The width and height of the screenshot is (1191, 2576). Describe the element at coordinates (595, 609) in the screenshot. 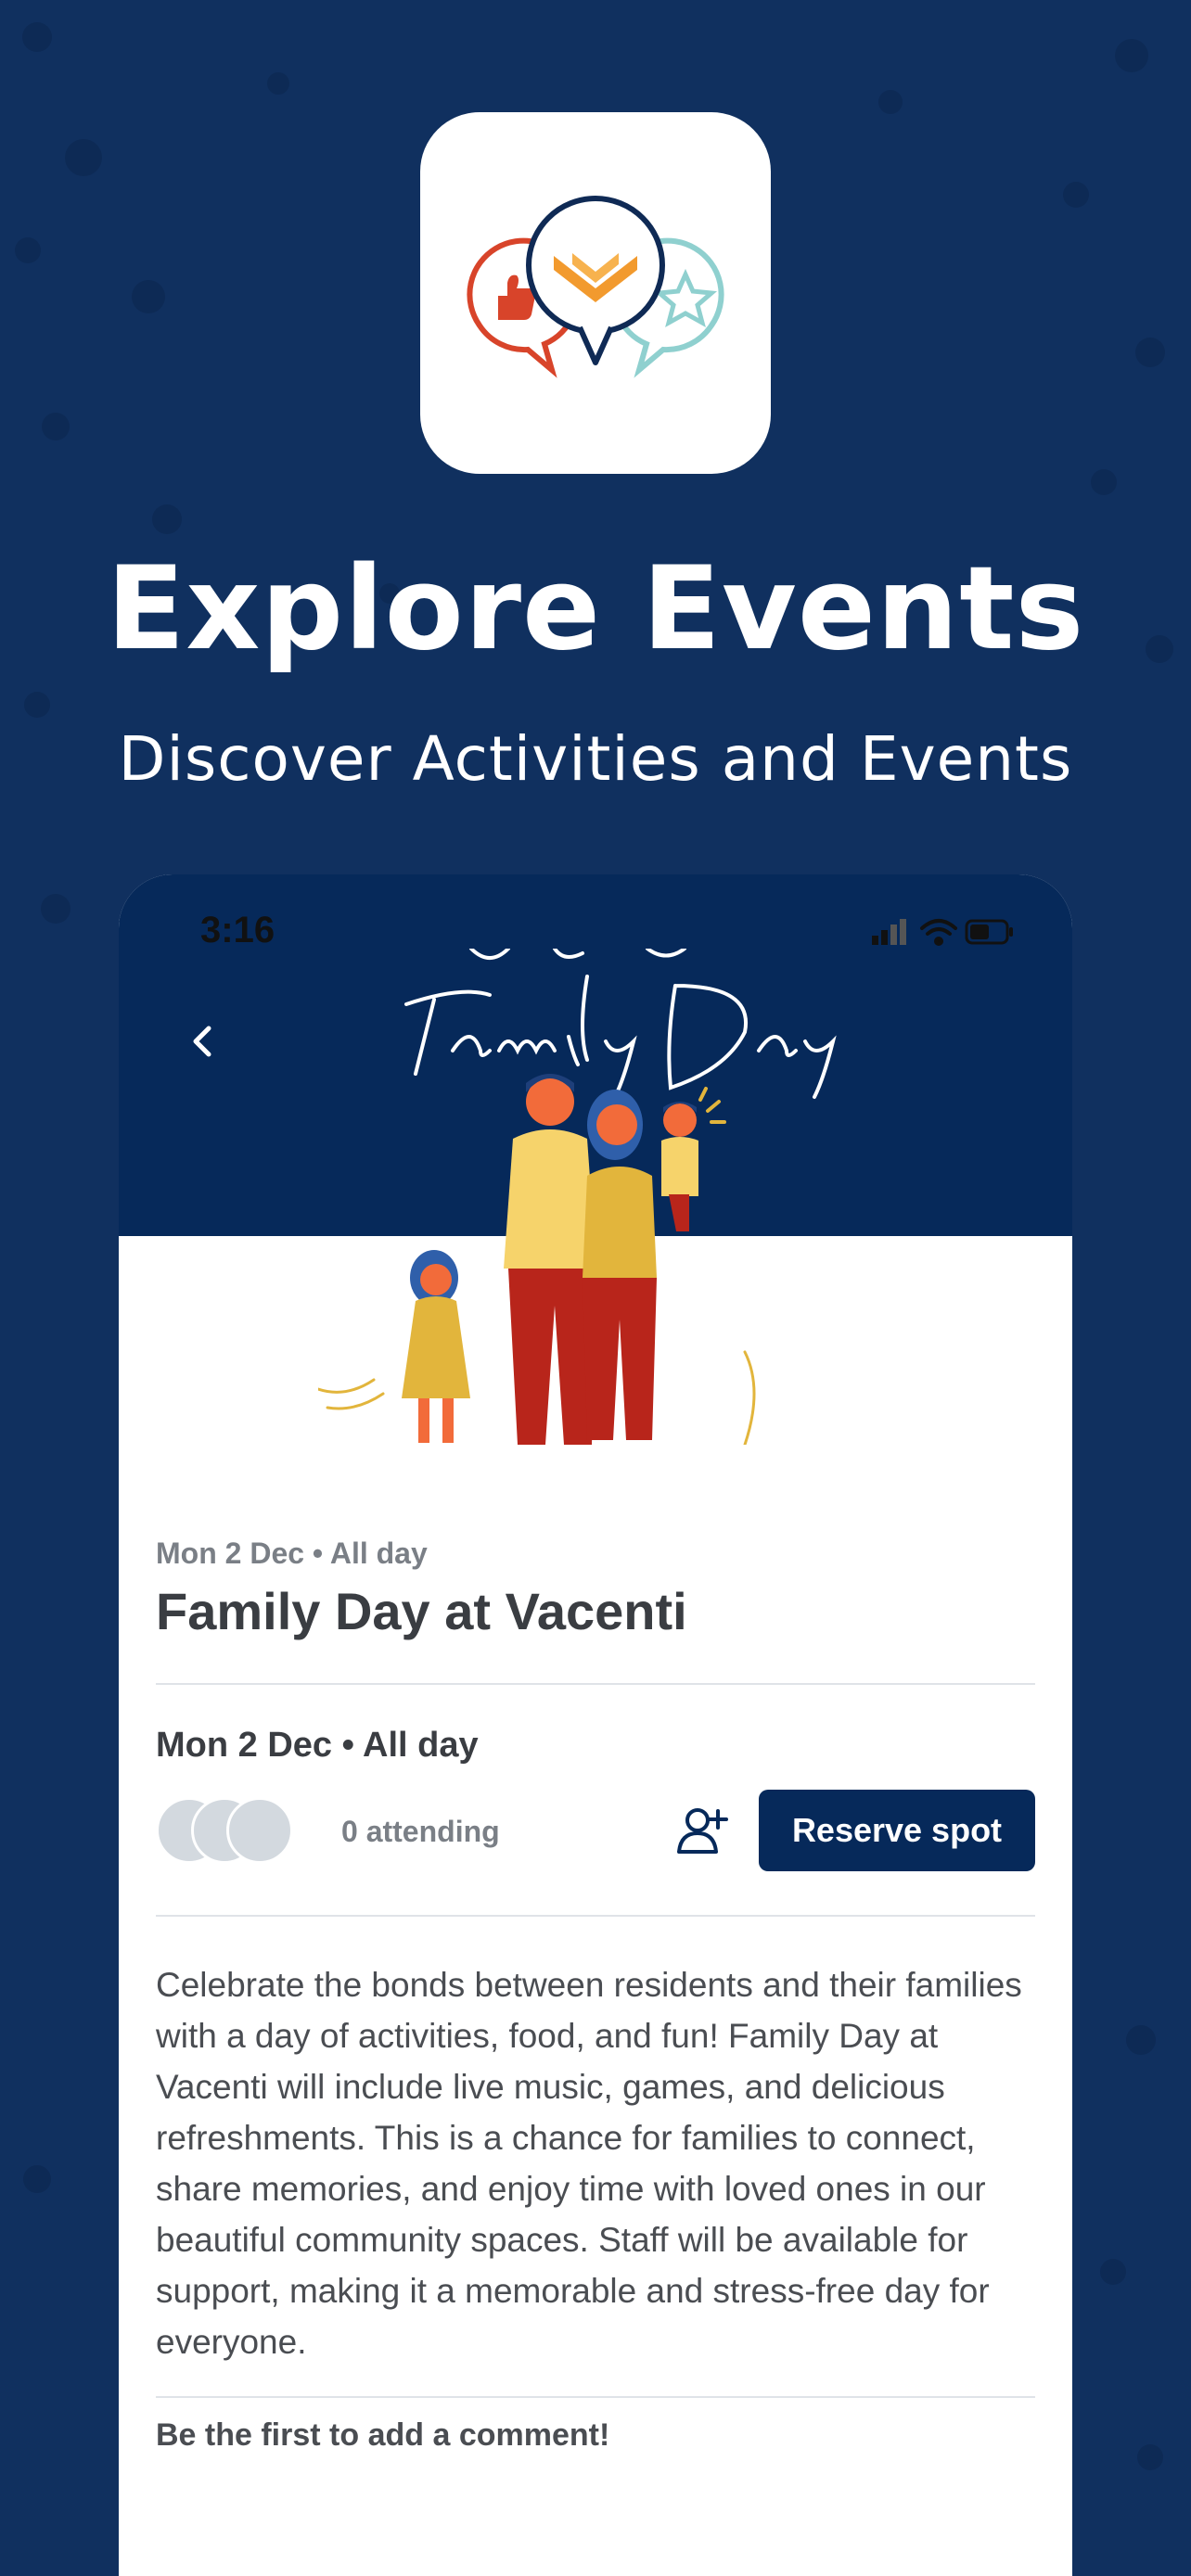

I see `promo-title: Explore Events` at that location.